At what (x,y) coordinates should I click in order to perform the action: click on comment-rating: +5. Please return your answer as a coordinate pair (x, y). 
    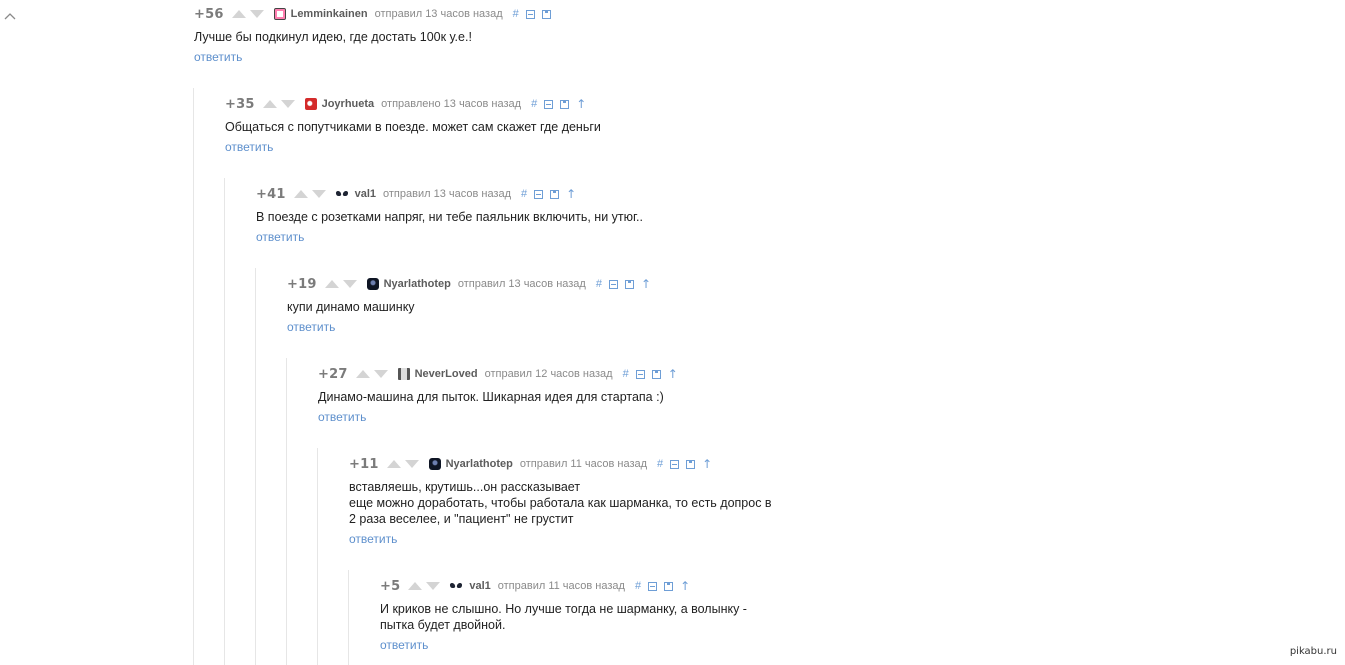
    Looking at the image, I should click on (390, 586).